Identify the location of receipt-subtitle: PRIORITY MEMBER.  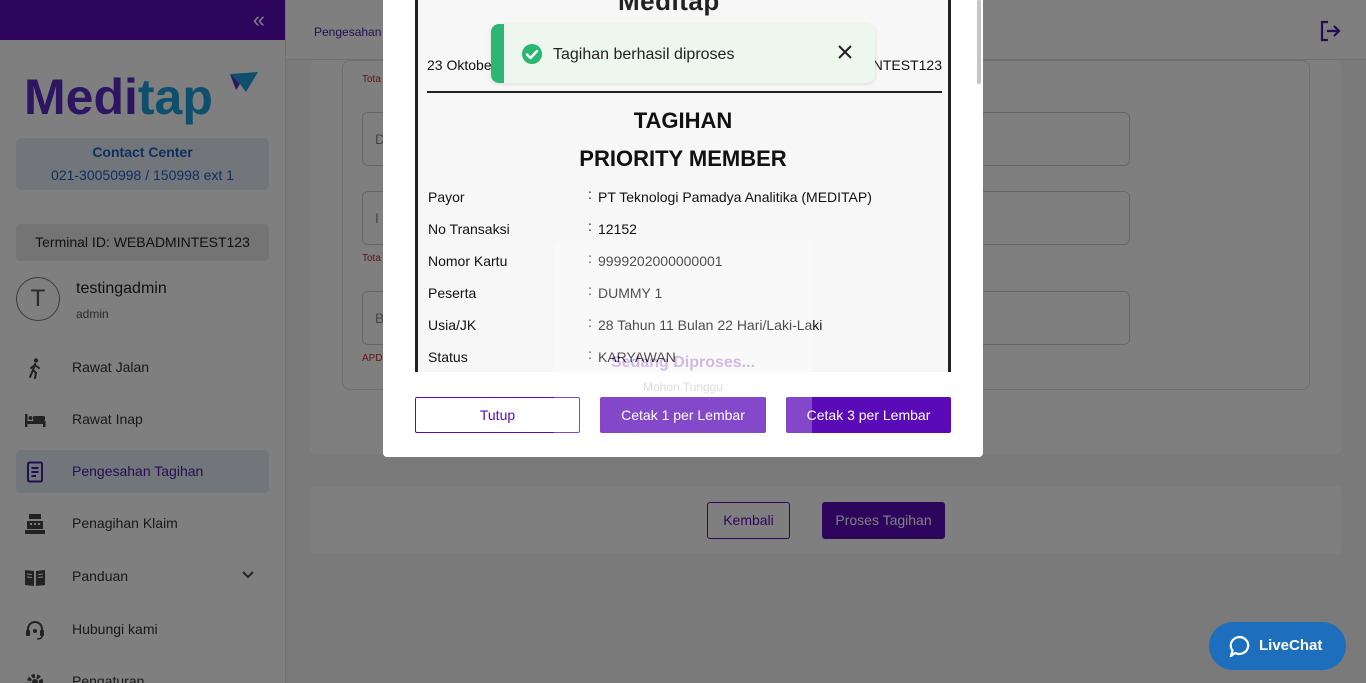
(683, 158).